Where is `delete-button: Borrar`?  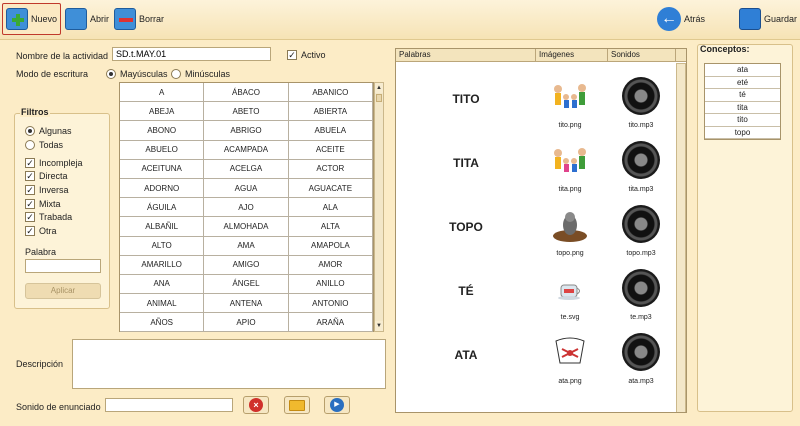 delete-button: Borrar is located at coordinates (139, 19).